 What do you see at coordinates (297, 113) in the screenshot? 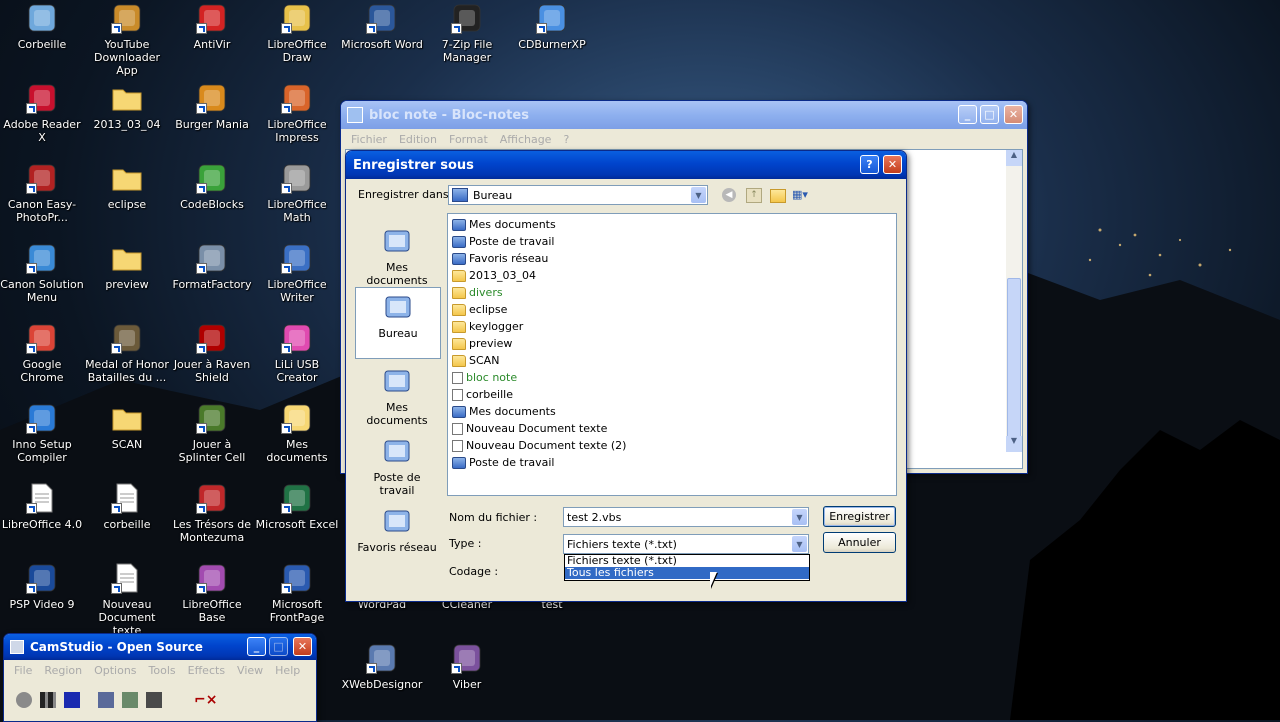
I see `desktop-icon-libreoffice-impress: LibreOffice Impress` at bounding box center [297, 113].